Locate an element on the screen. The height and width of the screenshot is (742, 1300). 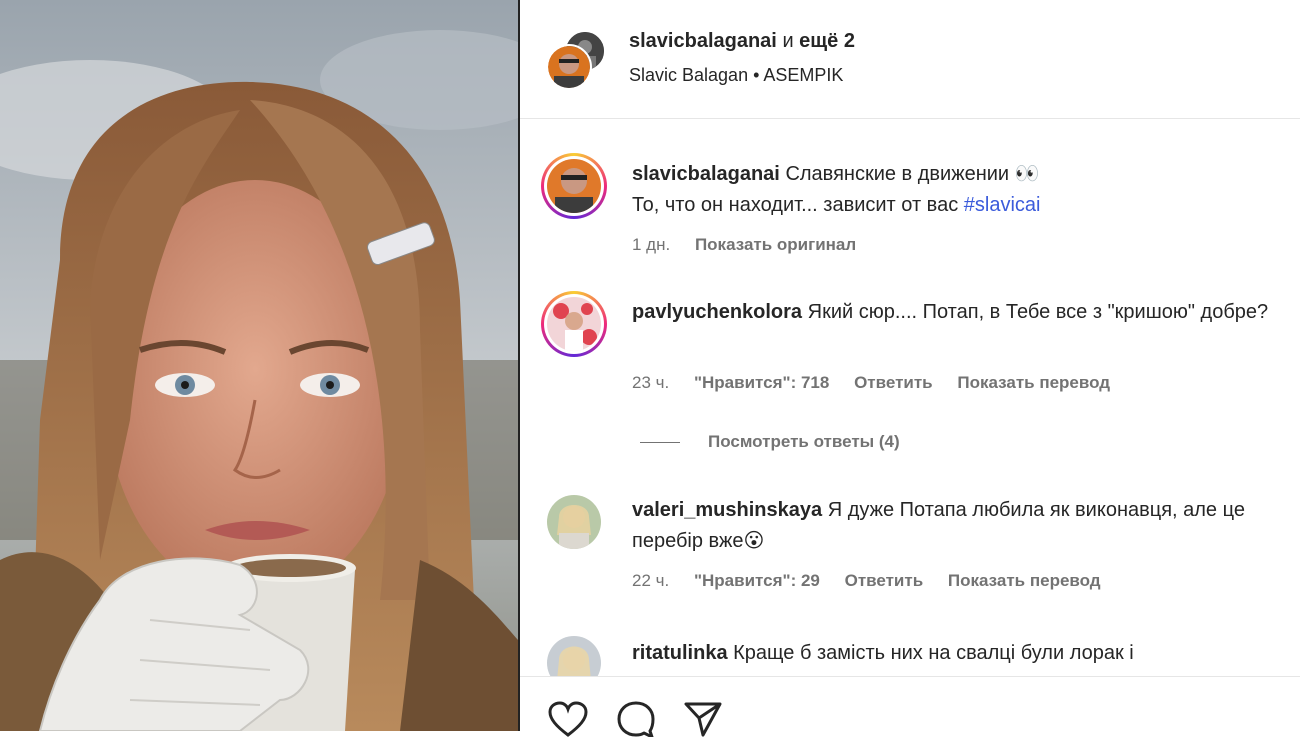
likes-count: "Нравится": 29 is located at coordinates (757, 580).